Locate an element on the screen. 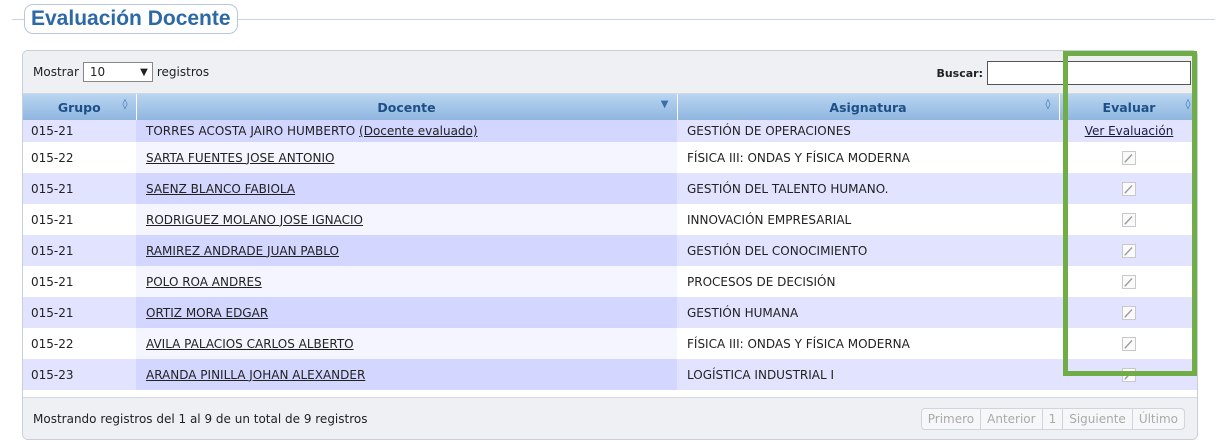  column-header-asignatura-label: Asignatura is located at coordinates (868, 107).